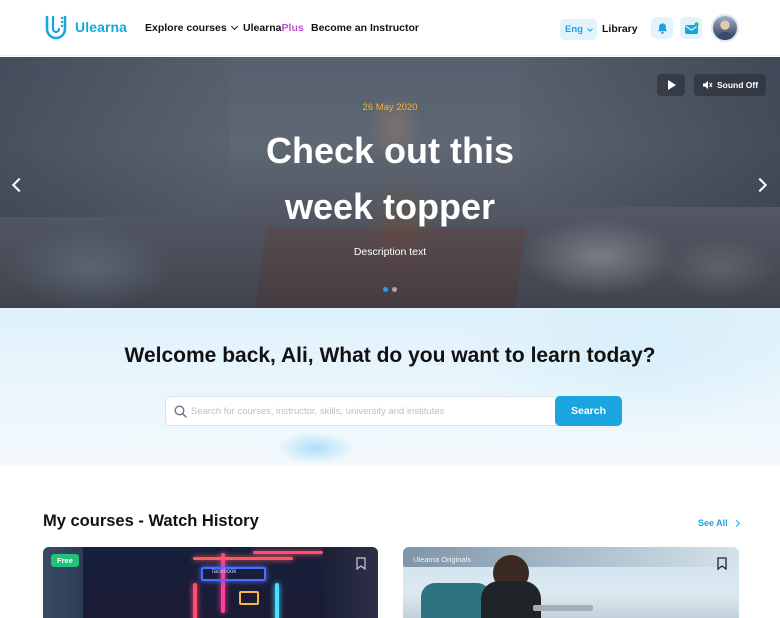  Describe the element at coordinates (725, 28) in the screenshot. I see `user-avatar` at that location.